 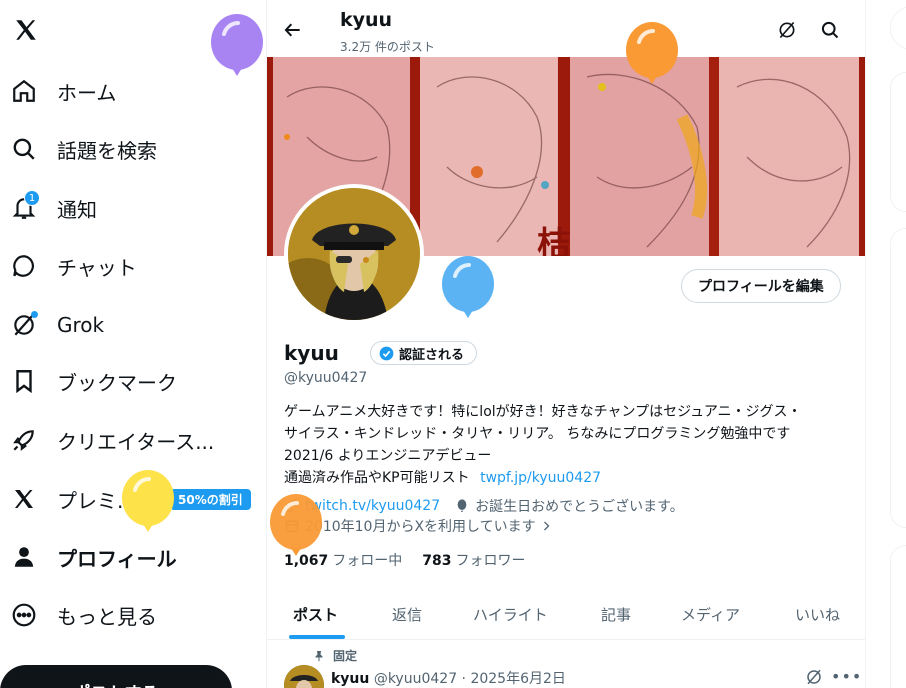 I want to click on birthday-text: お誕生日おめでとうございます。, so click(x=579, y=507).